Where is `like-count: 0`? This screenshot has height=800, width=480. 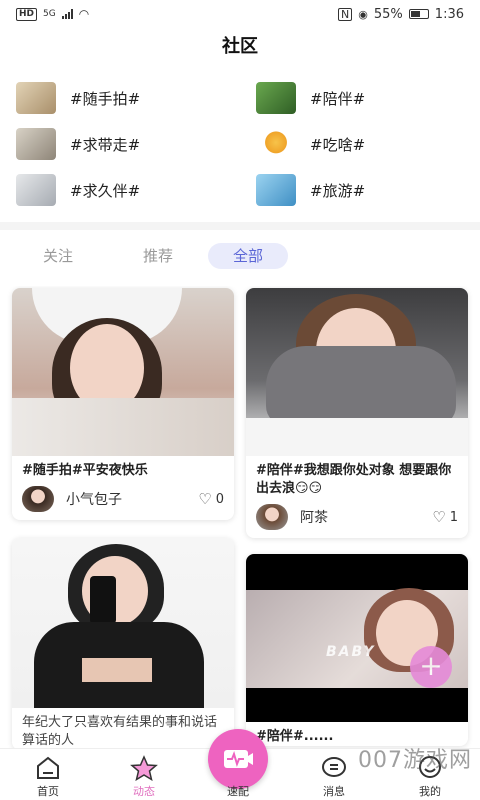 like-count: 0 is located at coordinates (219, 499).